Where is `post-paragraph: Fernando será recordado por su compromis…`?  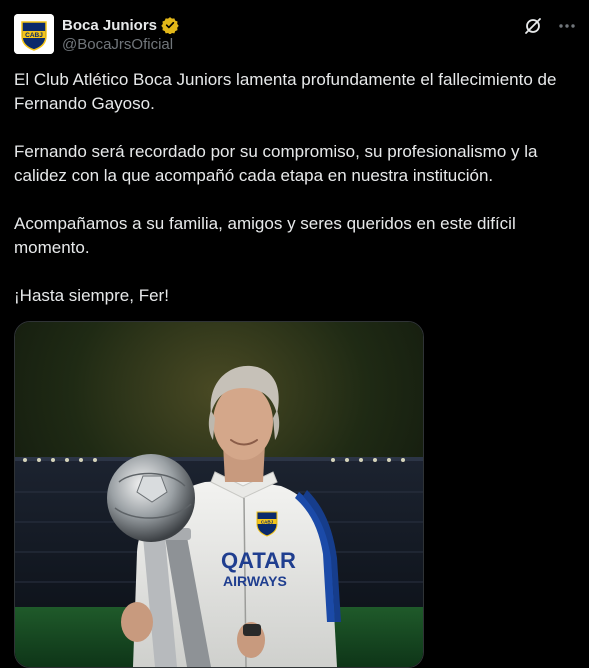
post-paragraph: Fernando será recordado por su compromis… is located at coordinates (278, 163).